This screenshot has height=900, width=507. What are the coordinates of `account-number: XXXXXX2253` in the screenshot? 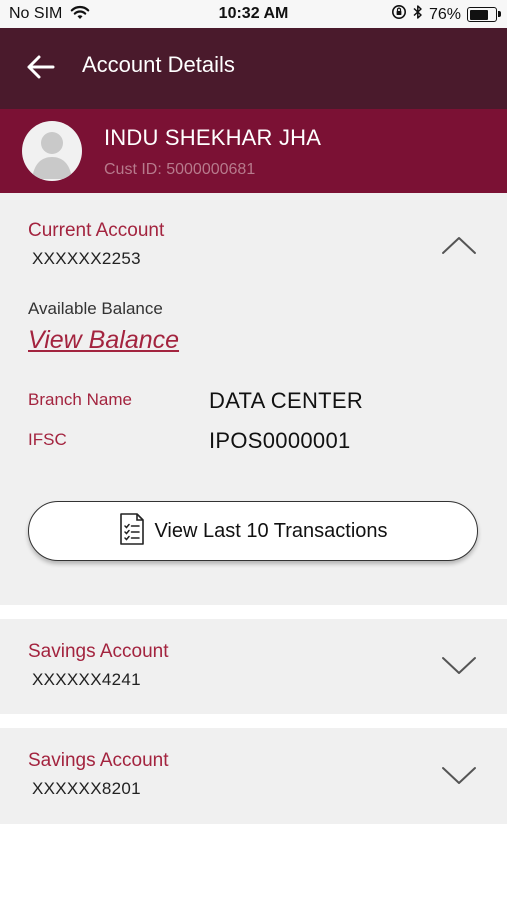 It's located at (86, 258).